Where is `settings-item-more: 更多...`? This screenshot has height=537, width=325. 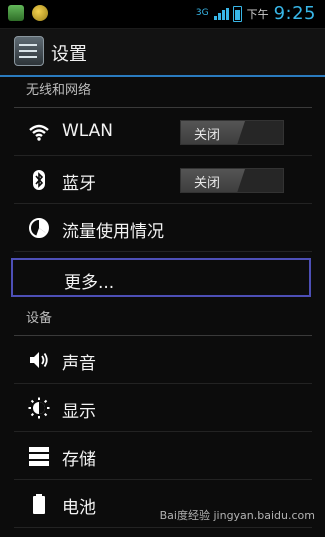
settings-item-more: 更多... is located at coordinates (161, 277).